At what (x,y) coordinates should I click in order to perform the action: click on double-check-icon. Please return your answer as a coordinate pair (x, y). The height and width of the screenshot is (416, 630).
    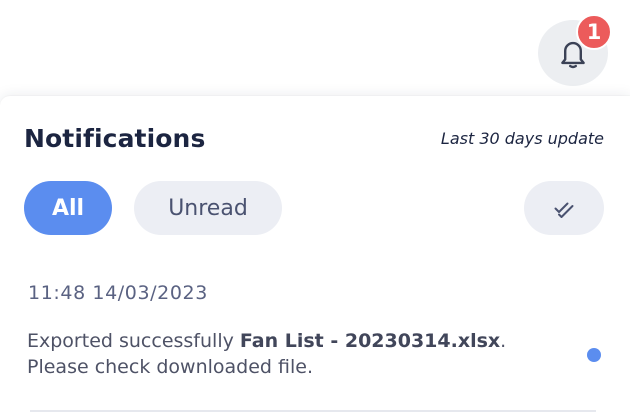
    Looking at the image, I should click on (564, 210).